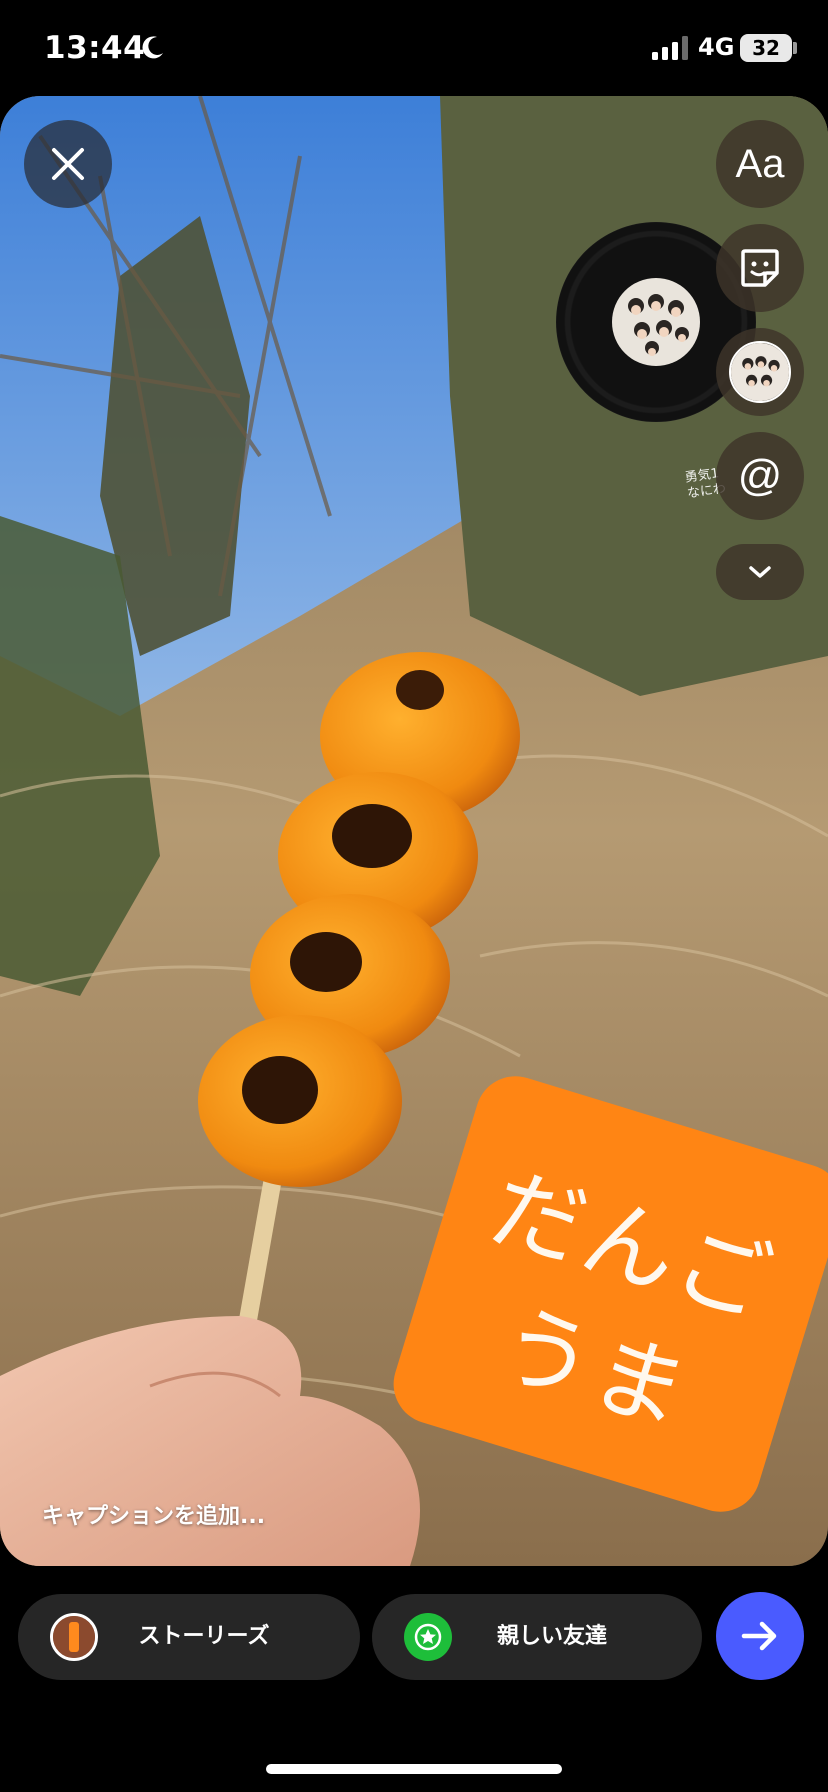  Describe the element at coordinates (766, 48) in the screenshot. I see `battery-indicator: 32` at that location.